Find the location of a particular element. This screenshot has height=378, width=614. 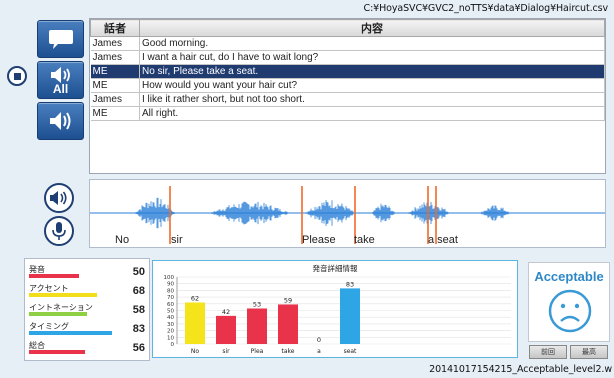

score-value: 50 is located at coordinates (138, 272).